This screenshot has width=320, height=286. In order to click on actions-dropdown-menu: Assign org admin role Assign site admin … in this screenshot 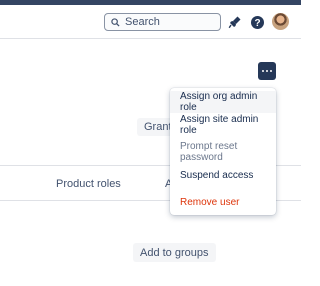, I will do `click(223, 151)`.